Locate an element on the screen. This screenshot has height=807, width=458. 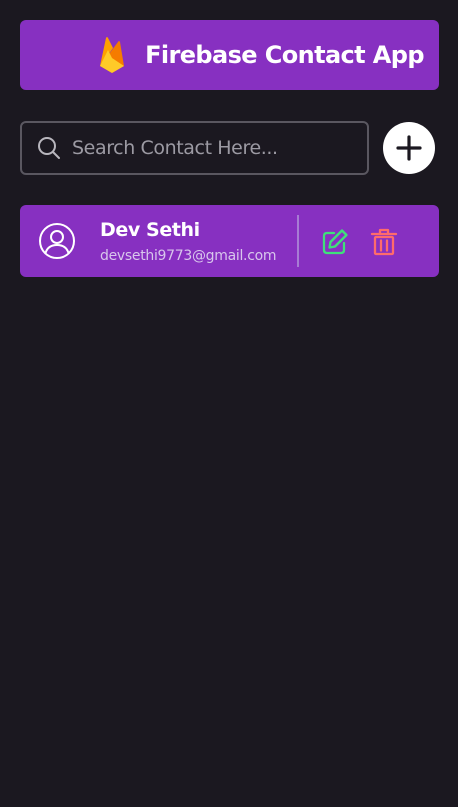
contact-name: Dev Sethi is located at coordinates (150, 230).